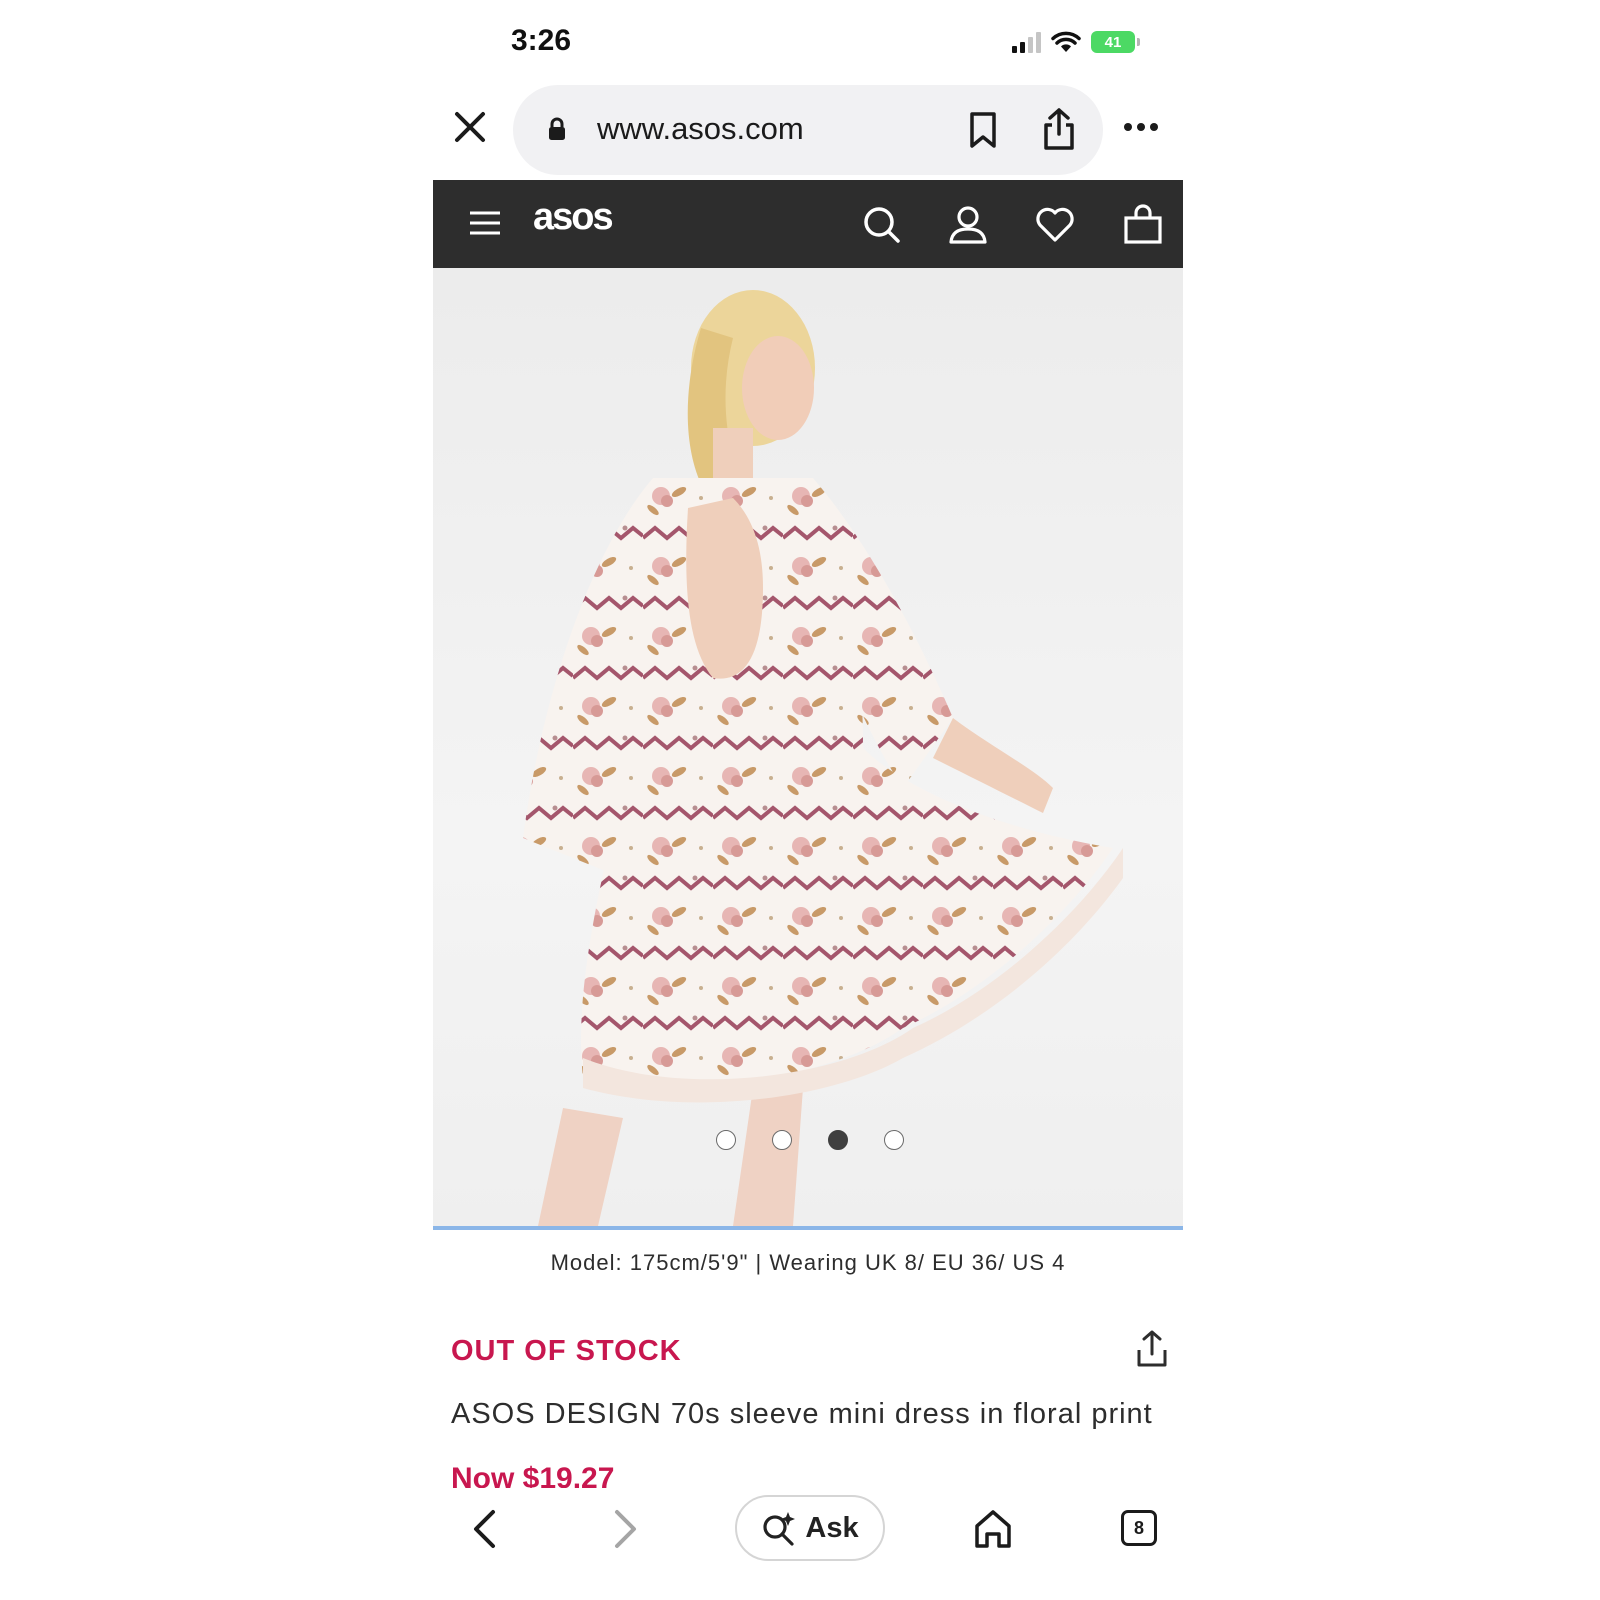 This screenshot has height=1600, width=1600. I want to click on status-indicators: 41, so click(1076, 42).